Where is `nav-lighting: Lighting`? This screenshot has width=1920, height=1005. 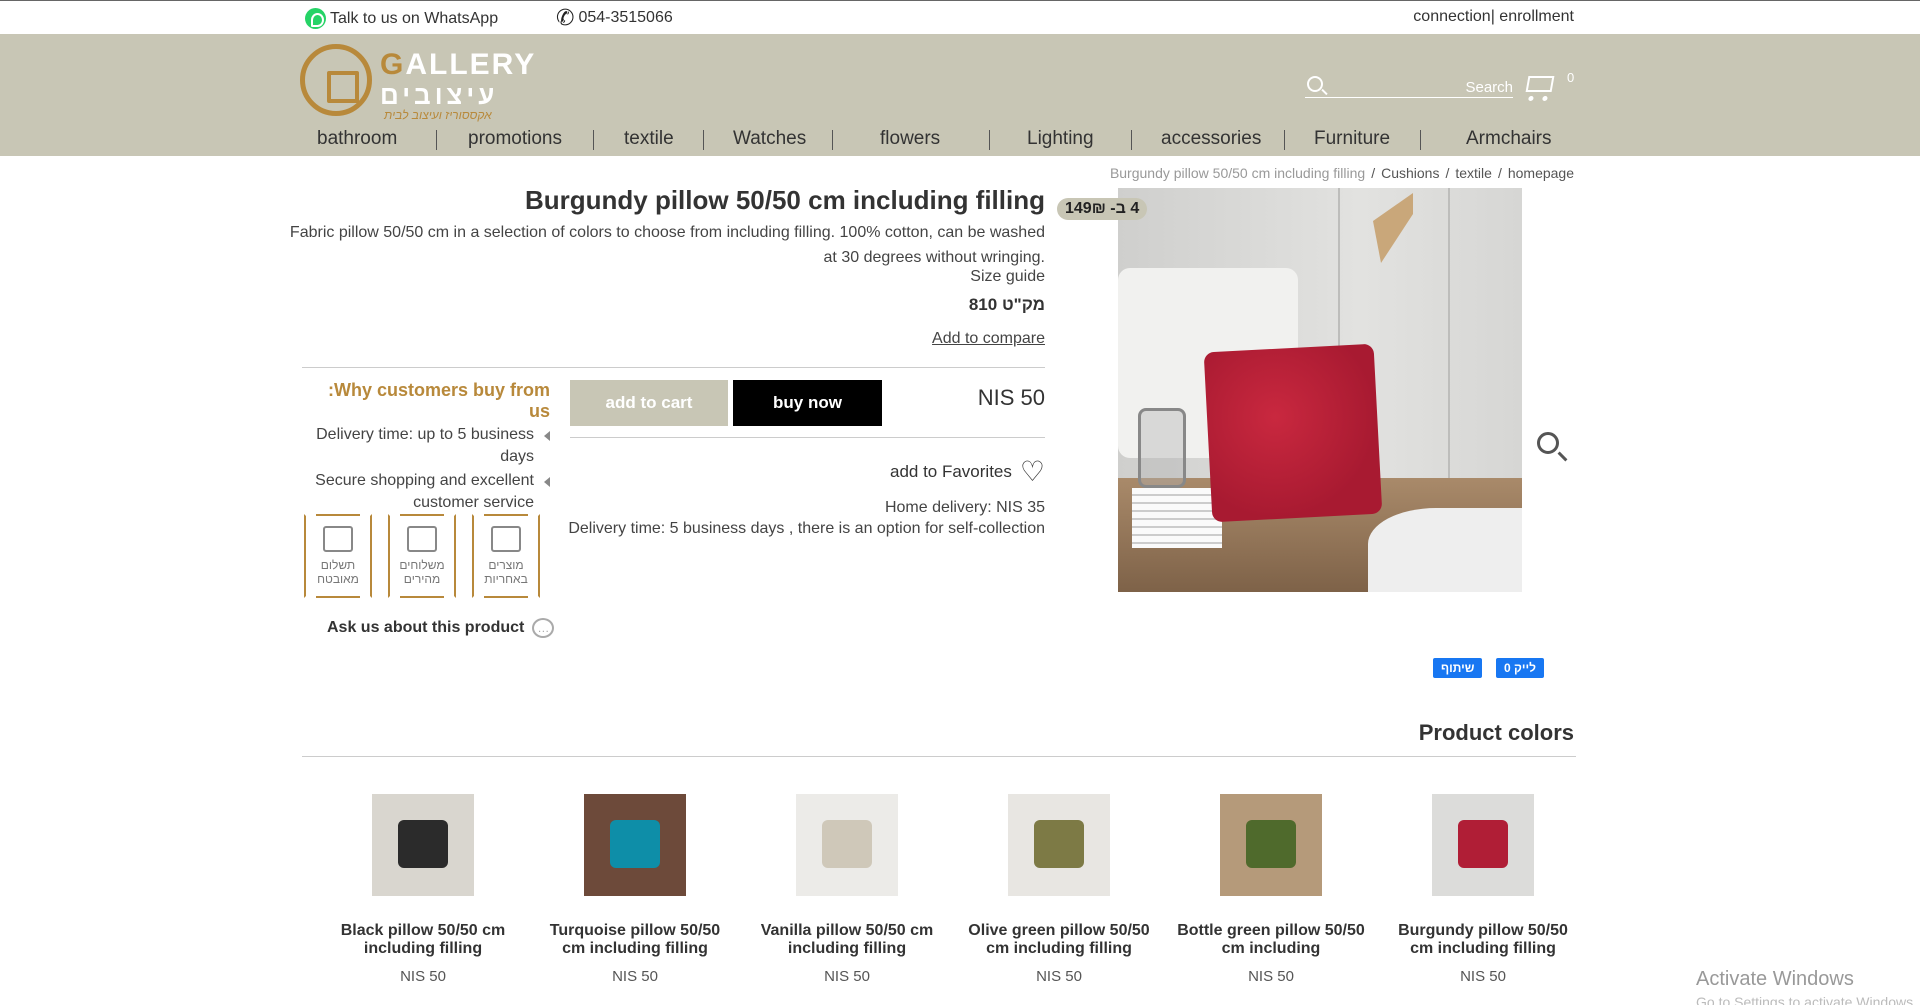
nav-lighting: Lighting is located at coordinates (1060, 139).